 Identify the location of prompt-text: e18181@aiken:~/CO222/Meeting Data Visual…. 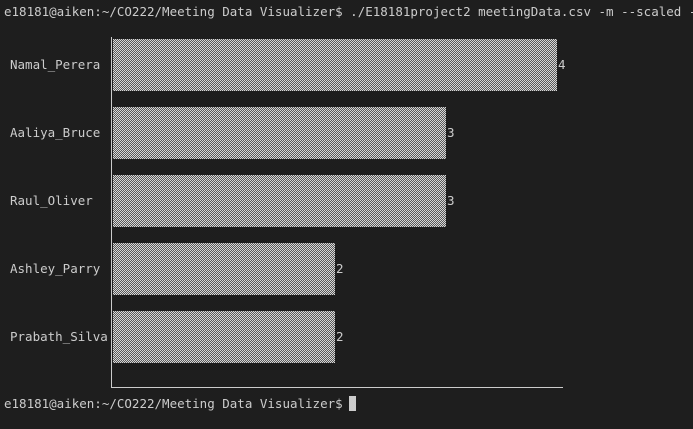
(173, 403).